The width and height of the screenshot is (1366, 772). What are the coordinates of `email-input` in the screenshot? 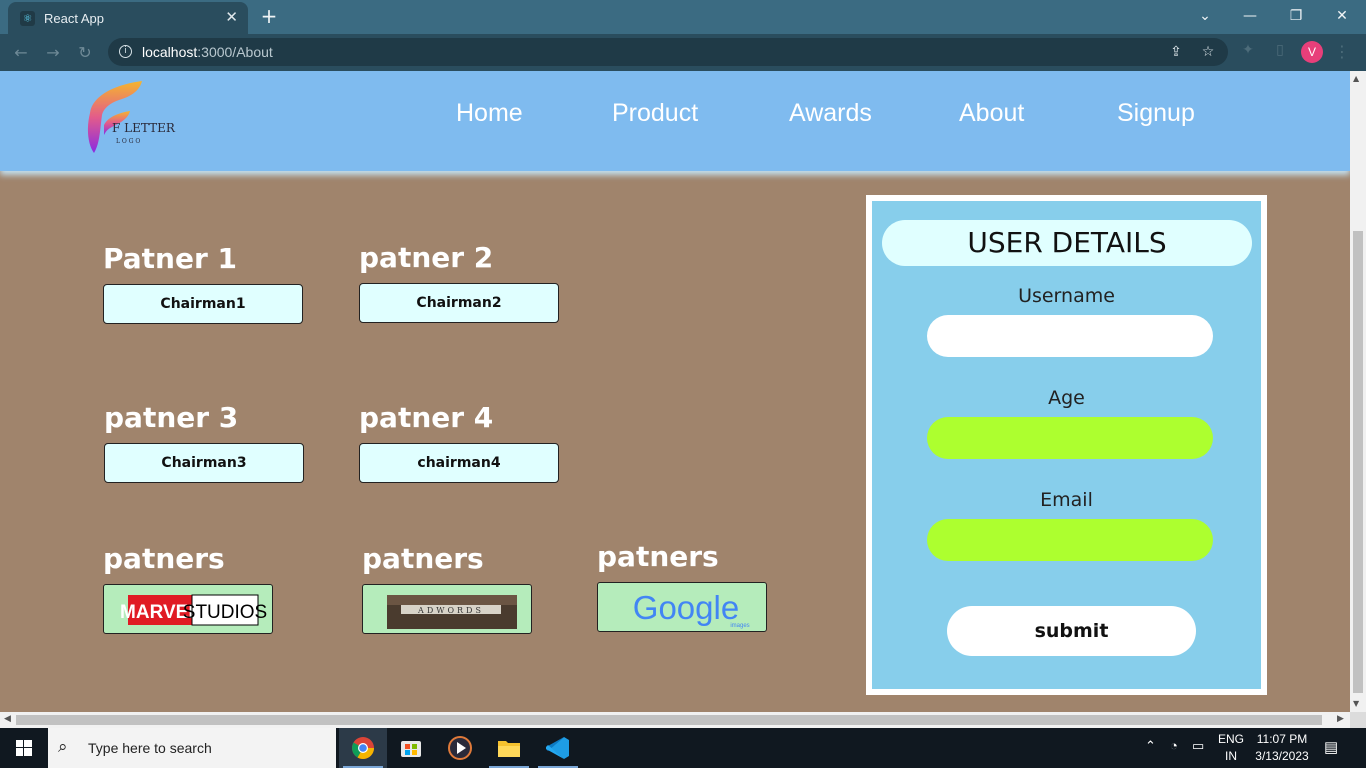 It's located at (1070, 540).